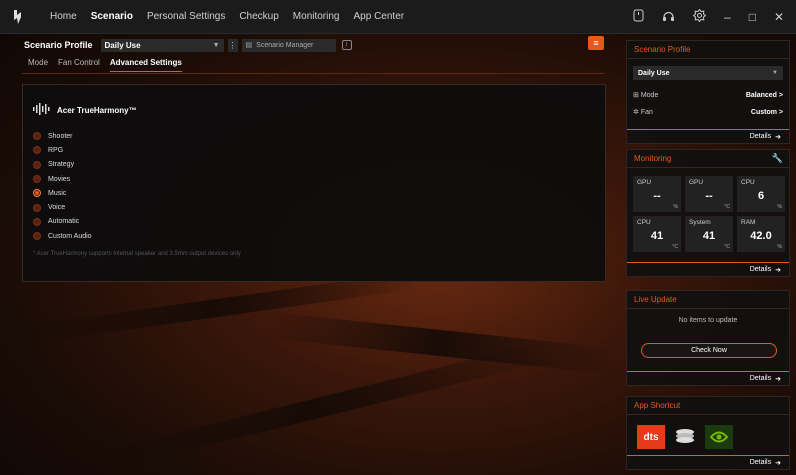 The height and width of the screenshot is (475, 796). Describe the element at coordinates (249, 45) in the screenshot. I see `list-icon: ▤` at that location.